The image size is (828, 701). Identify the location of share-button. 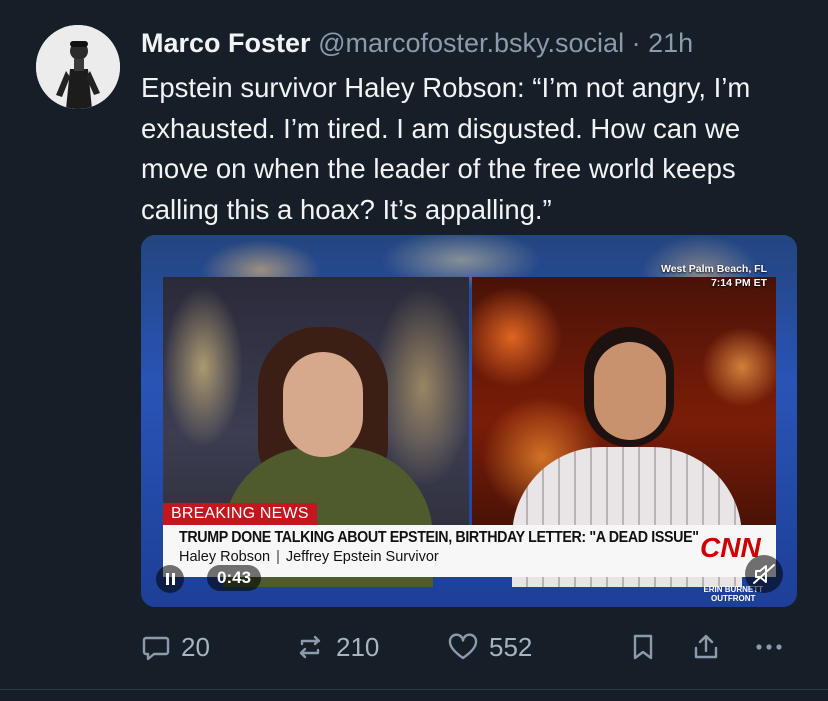
(706, 647).